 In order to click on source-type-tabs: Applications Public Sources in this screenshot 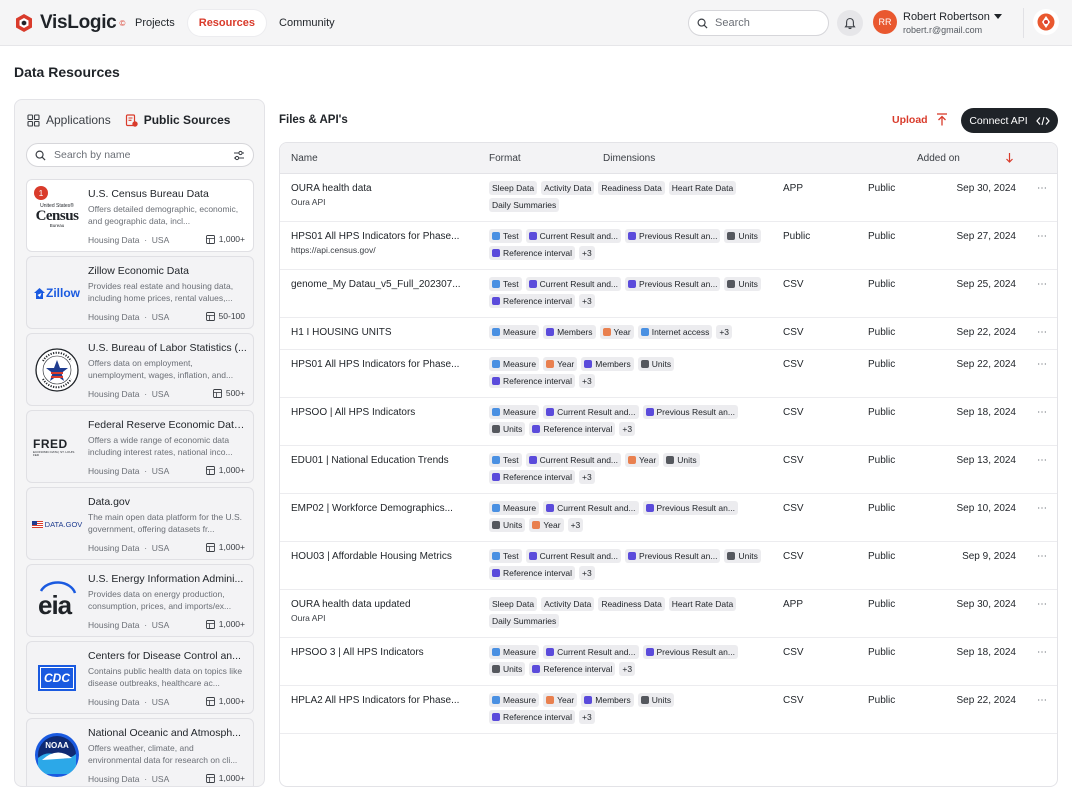, I will do `click(128, 120)`.